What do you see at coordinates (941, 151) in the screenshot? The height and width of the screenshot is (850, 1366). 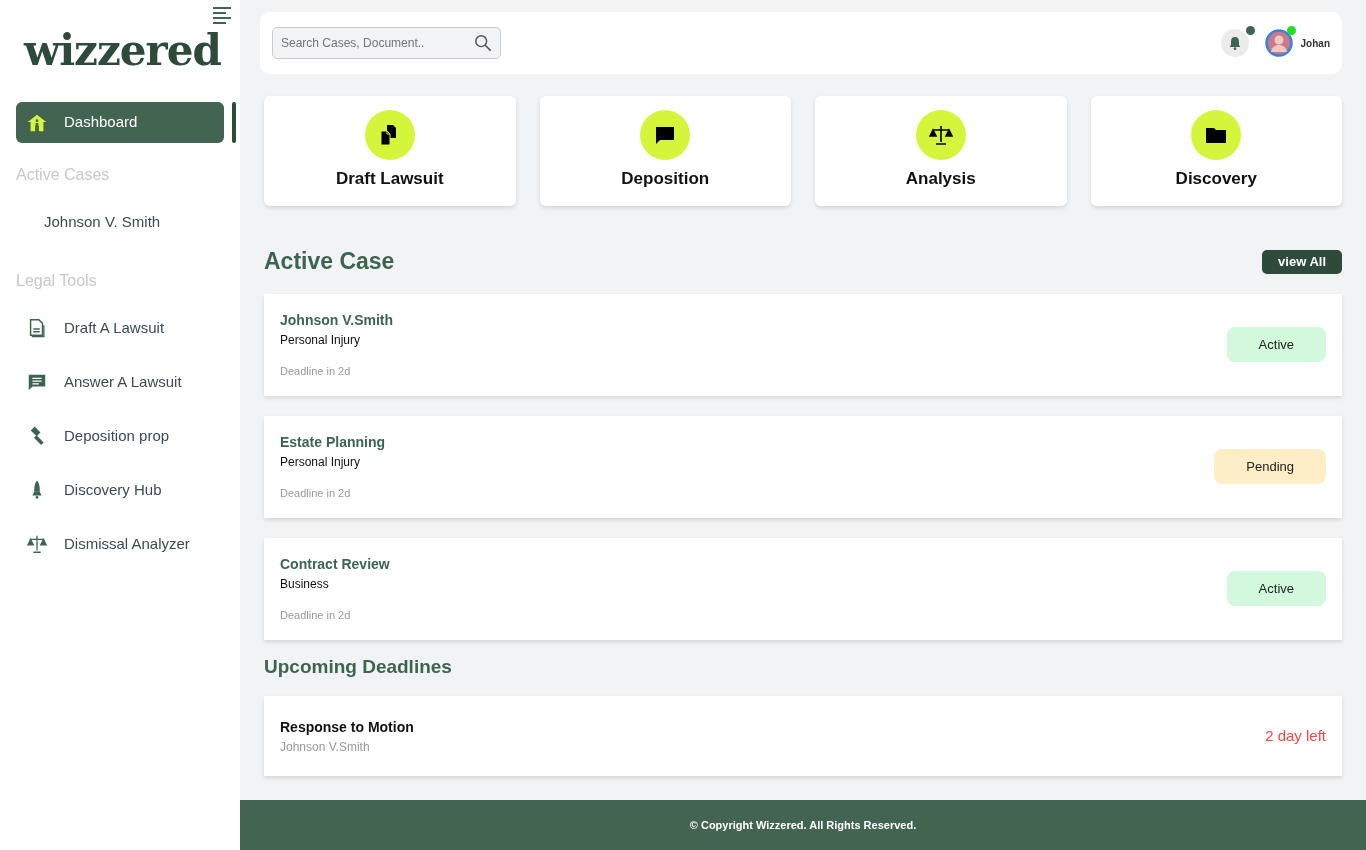 I see `tool-card: Analysis` at bounding box center [941, 151].